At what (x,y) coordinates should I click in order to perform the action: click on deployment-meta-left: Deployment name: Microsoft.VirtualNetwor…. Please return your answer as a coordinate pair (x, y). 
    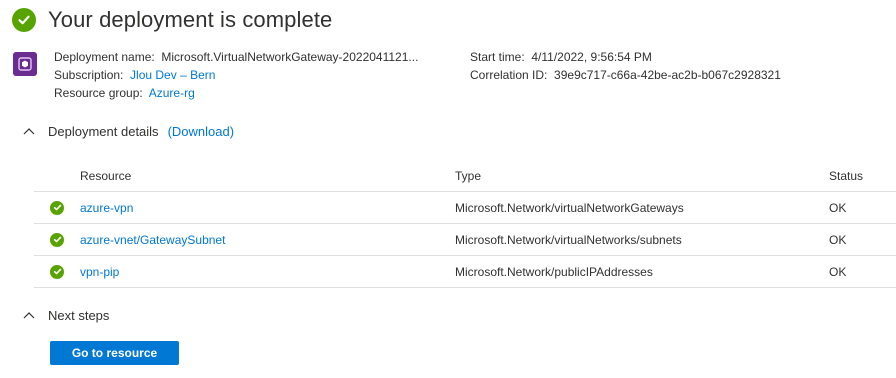
    Looking at the image, I should click on (236, 75).